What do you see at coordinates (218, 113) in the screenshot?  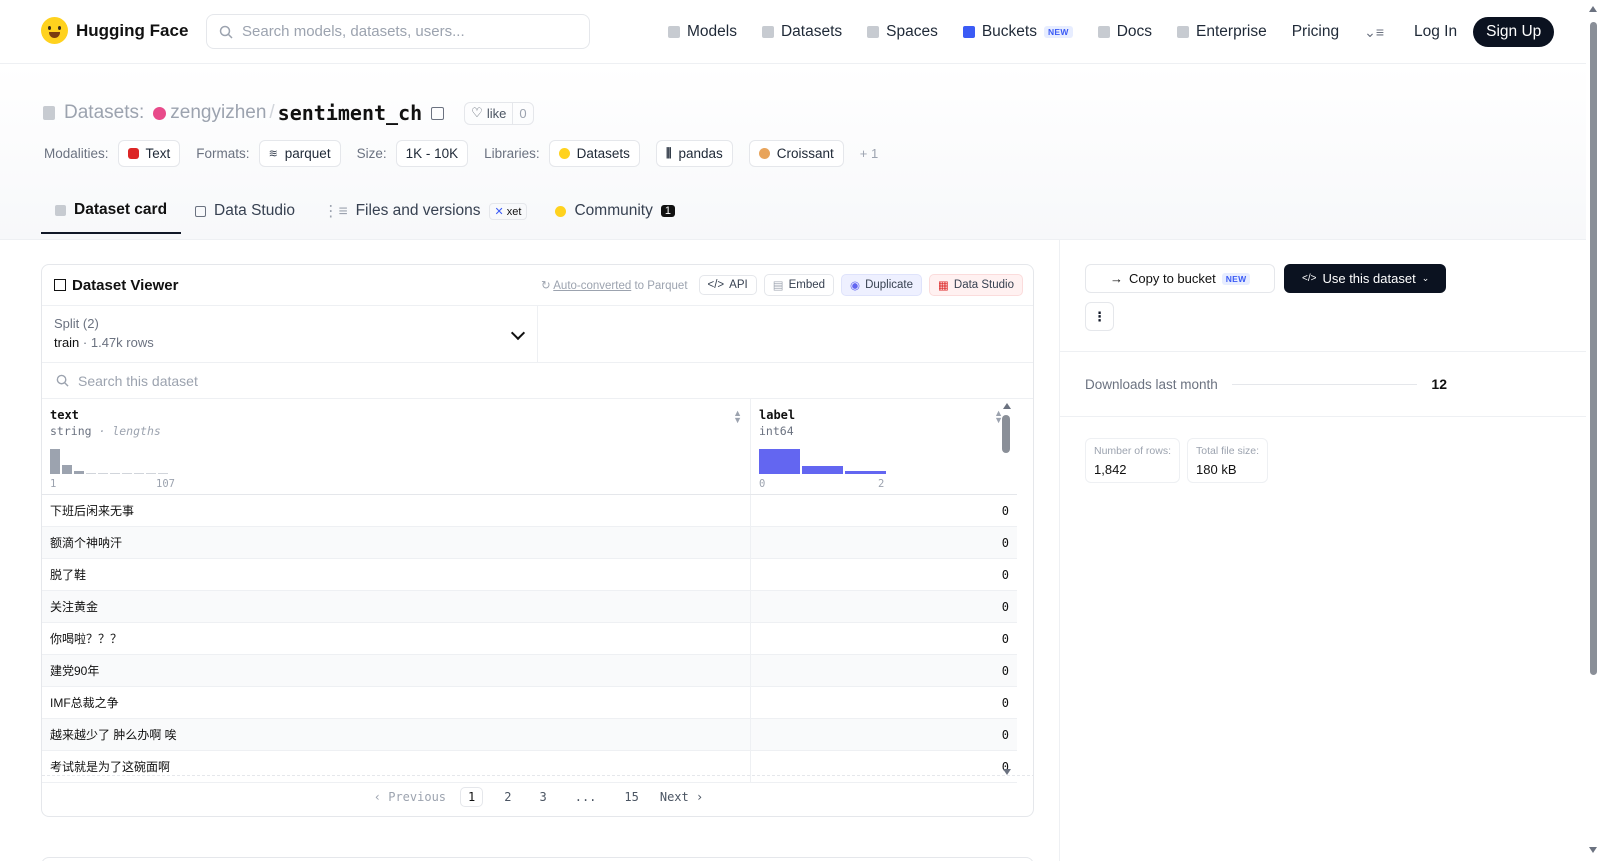 I see `owner-link: zengyizhen` at bounding box center [218, 113].